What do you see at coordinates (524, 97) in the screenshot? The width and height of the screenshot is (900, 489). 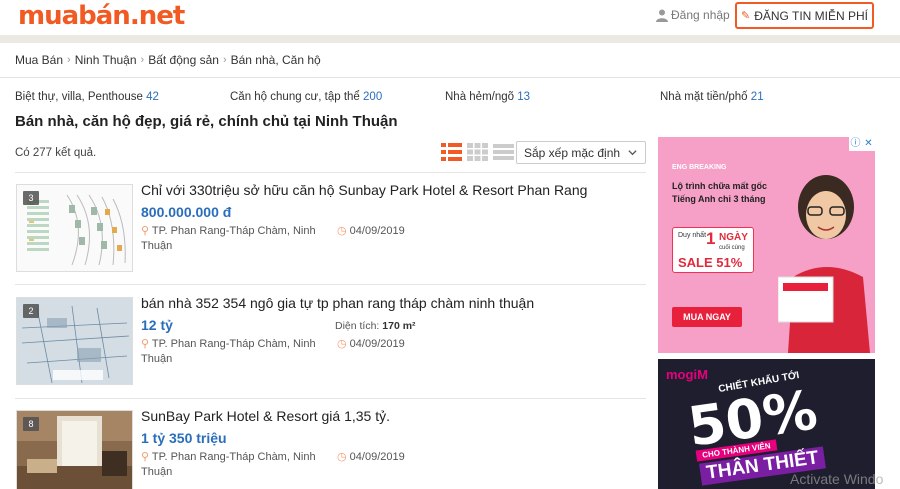 I see `category-count: 13` at bounding box center [524, 97].